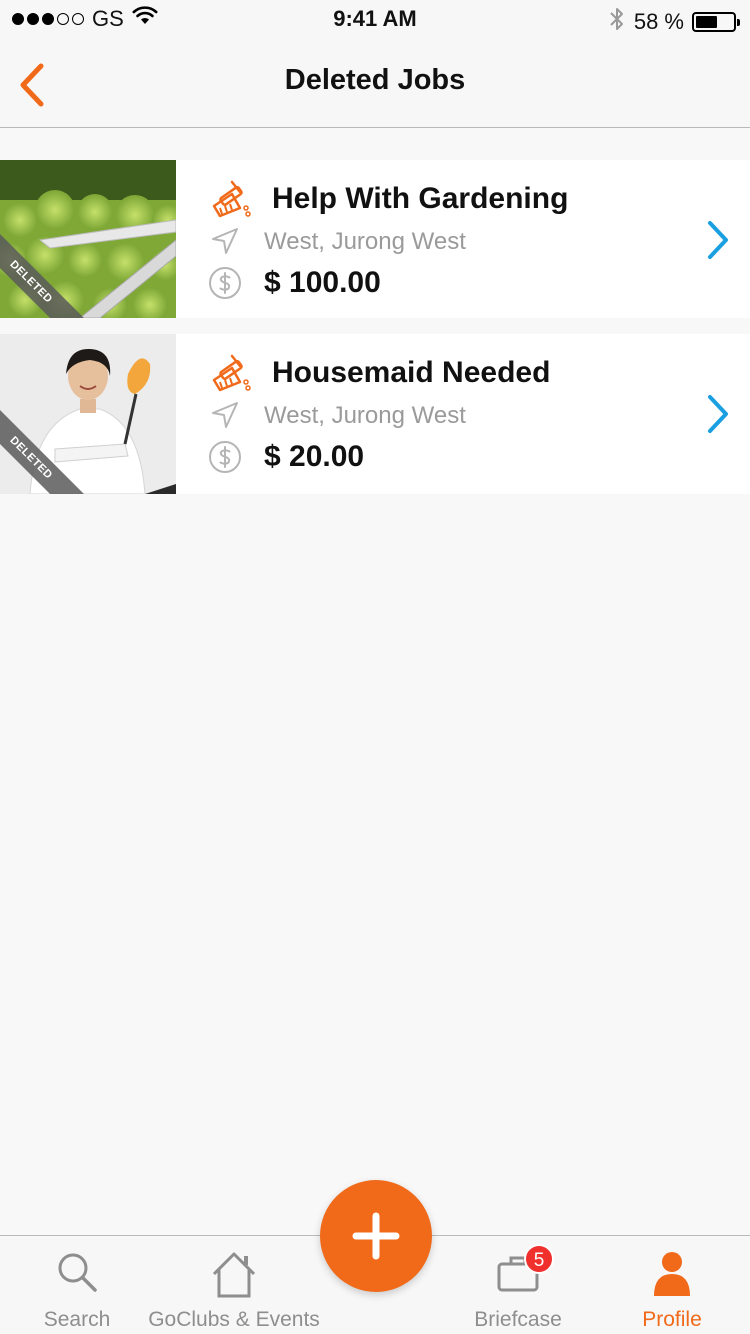 This screenshot has width=750, height=1334. What do you see at coordinates (706, 22) in the screenshot?
I see `battery-level` at bounding box center [706, 22].